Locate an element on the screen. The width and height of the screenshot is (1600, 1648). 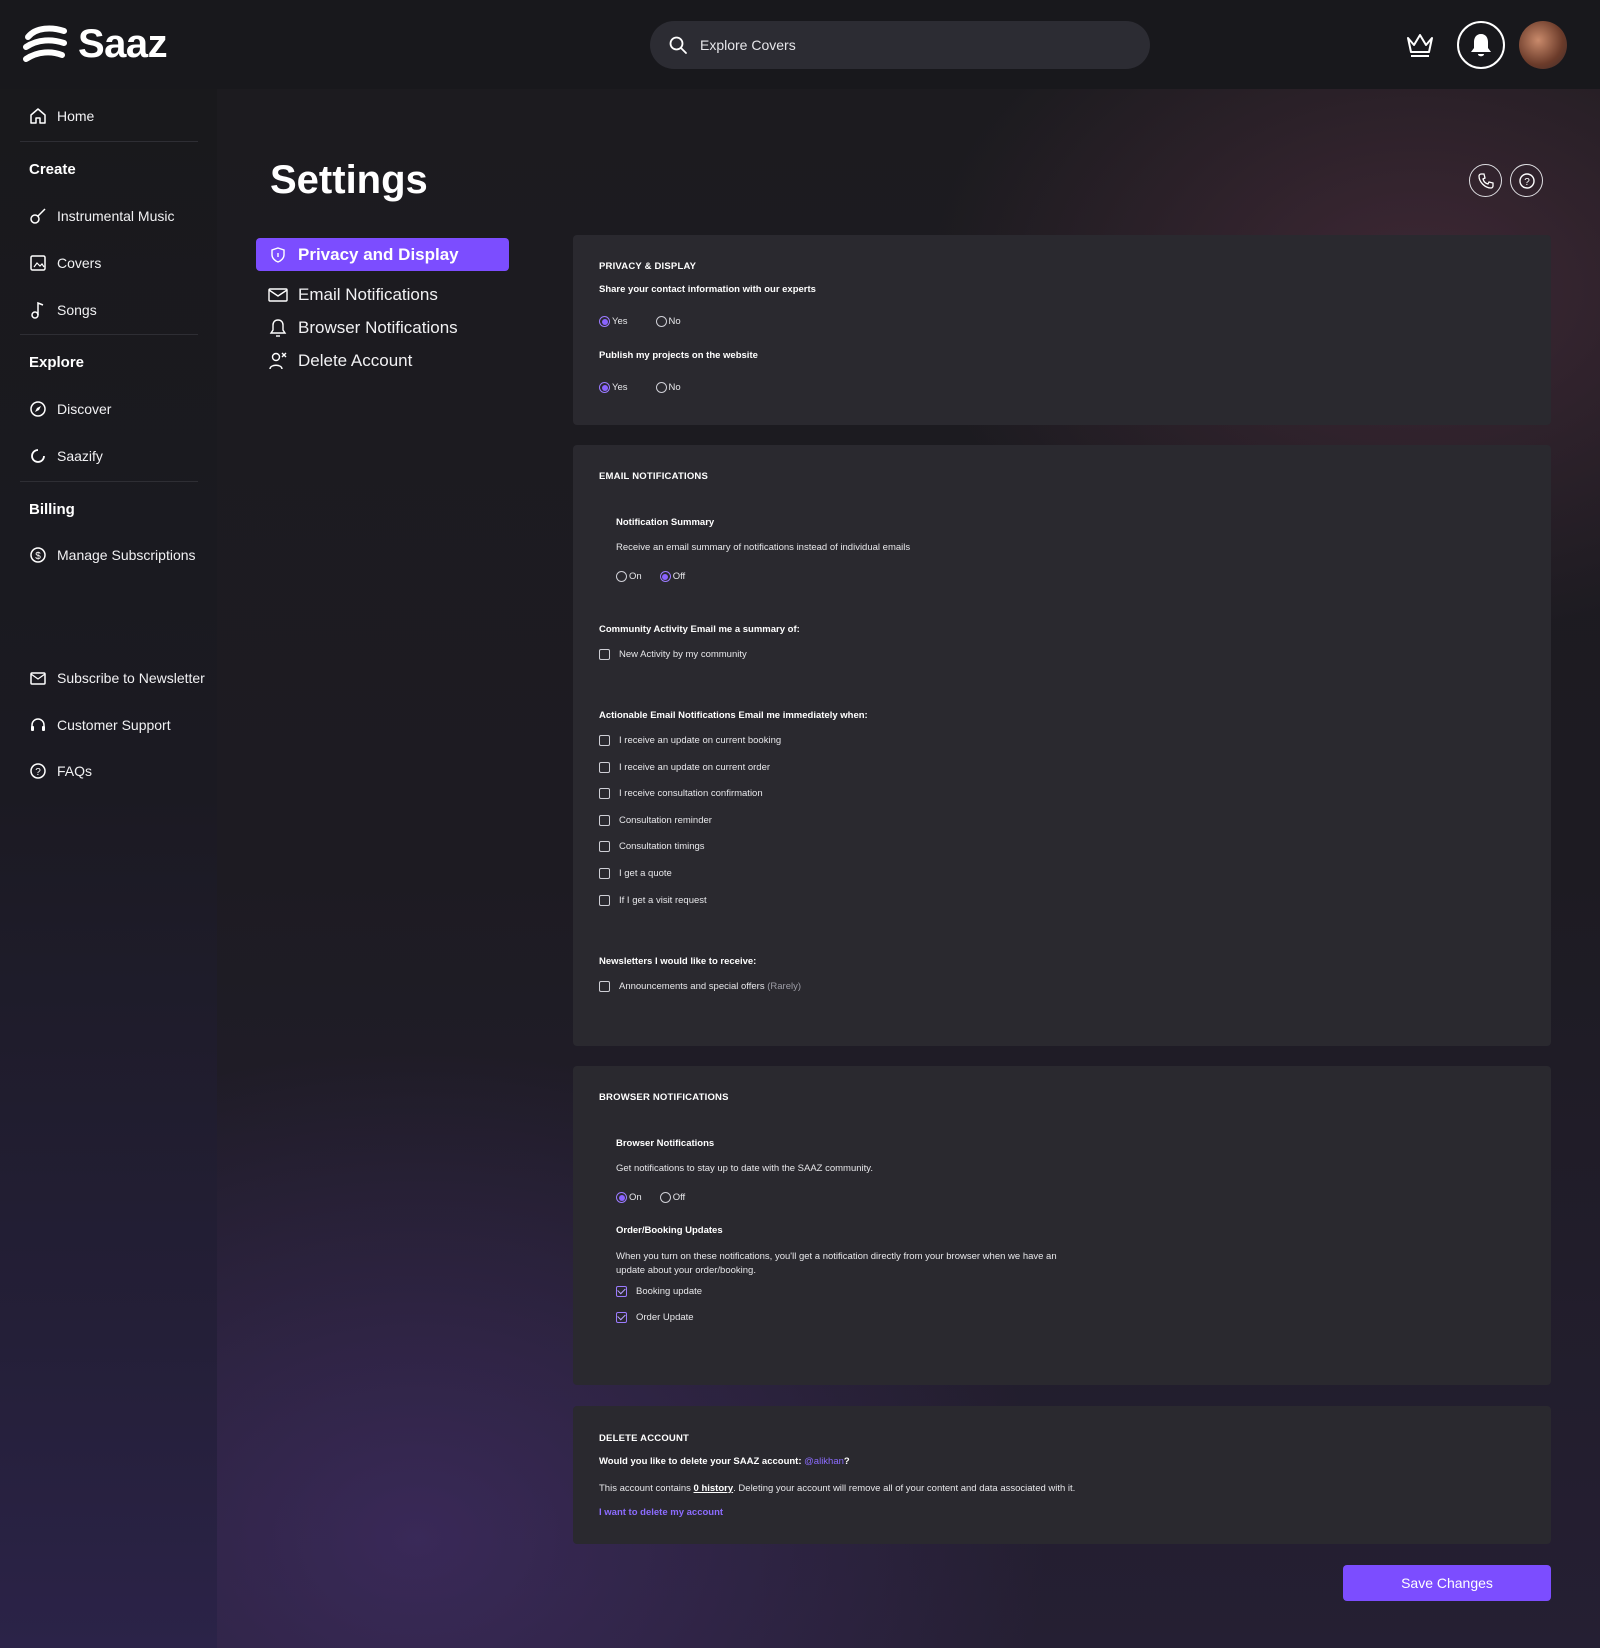
sidebar-item-saazify: Saazify is located at coordinates (66, 456).